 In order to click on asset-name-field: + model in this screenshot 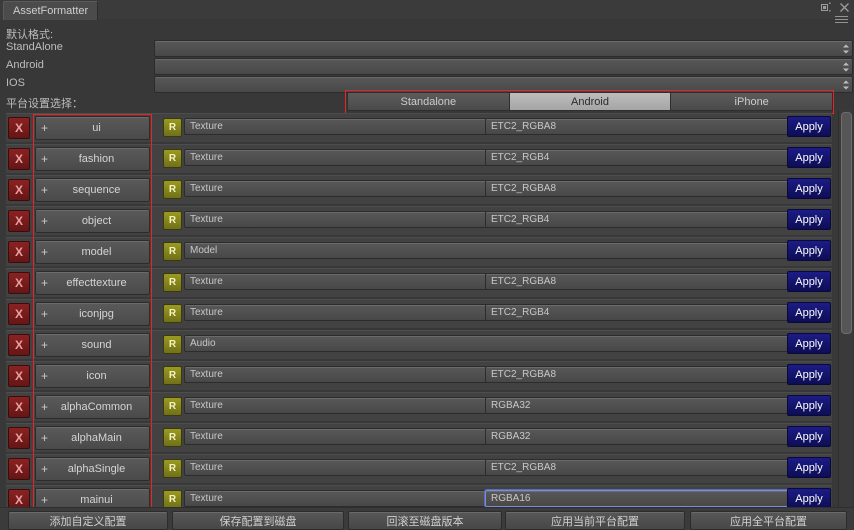, I will do `click(92, 252)`.